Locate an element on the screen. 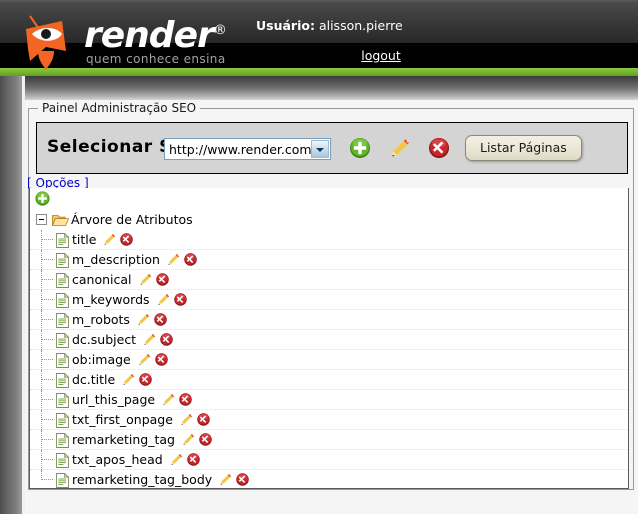 This screenshot has width=638, height=514. tree-item-row: m_robots is located at coordinates (329, 320).